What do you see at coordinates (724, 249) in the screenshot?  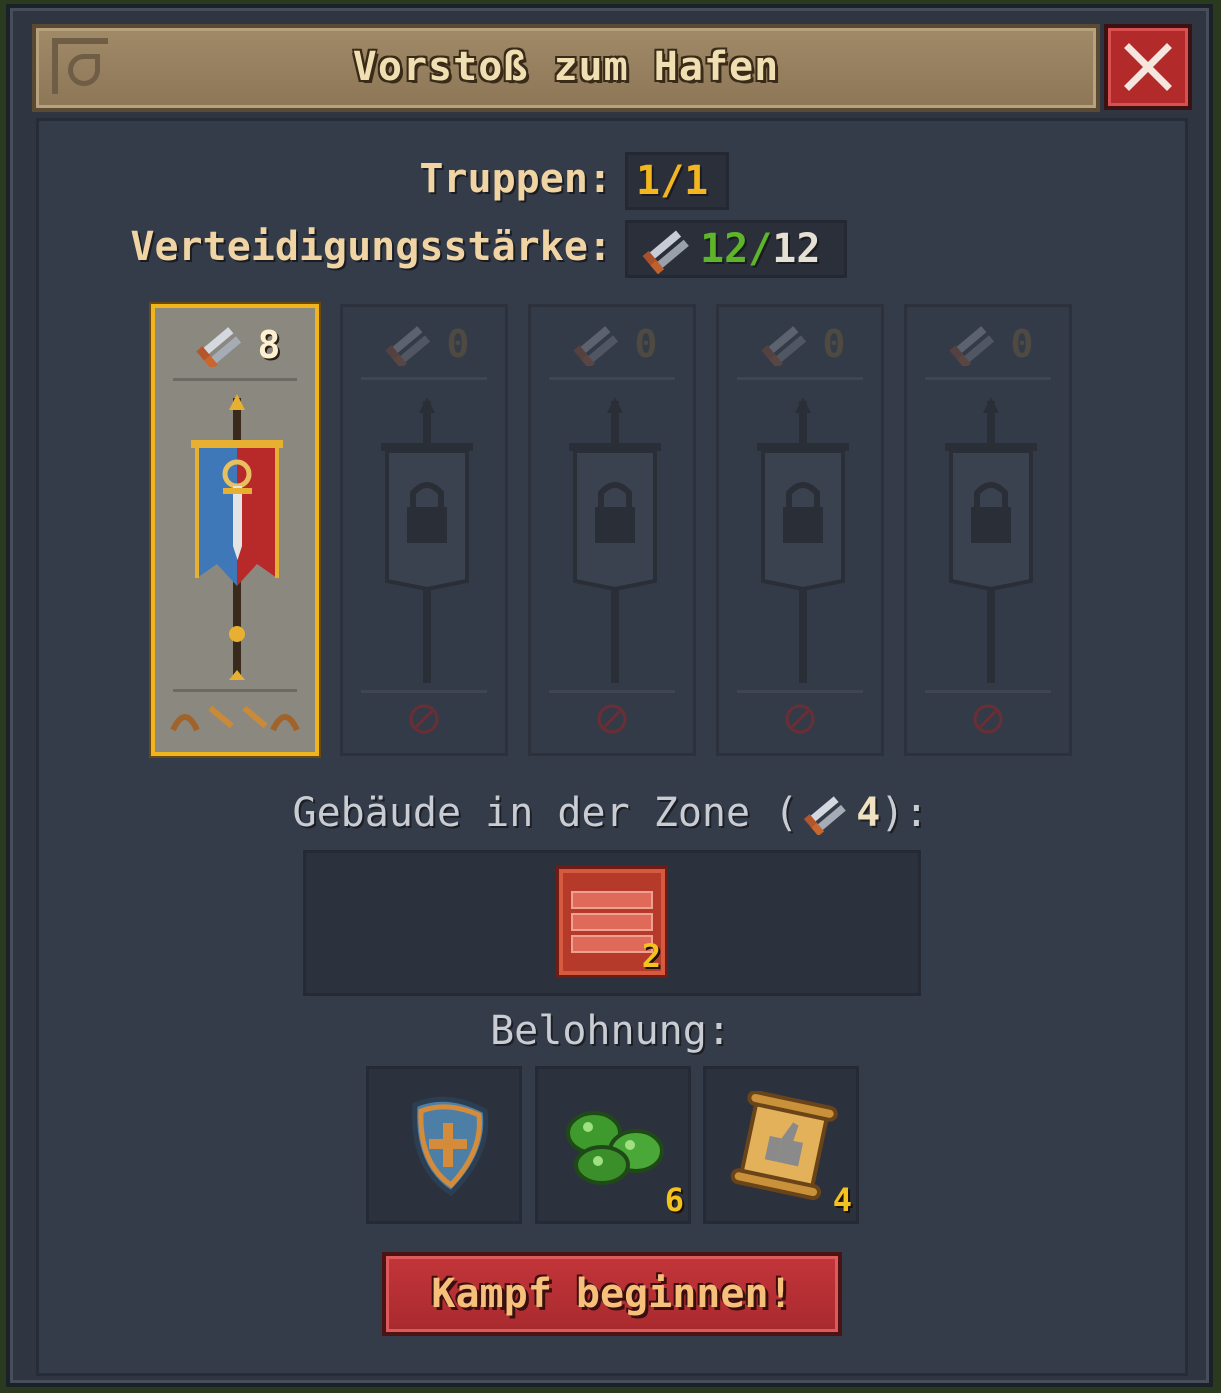 I see `defense-current: 12` at bounding box center [724, 249].